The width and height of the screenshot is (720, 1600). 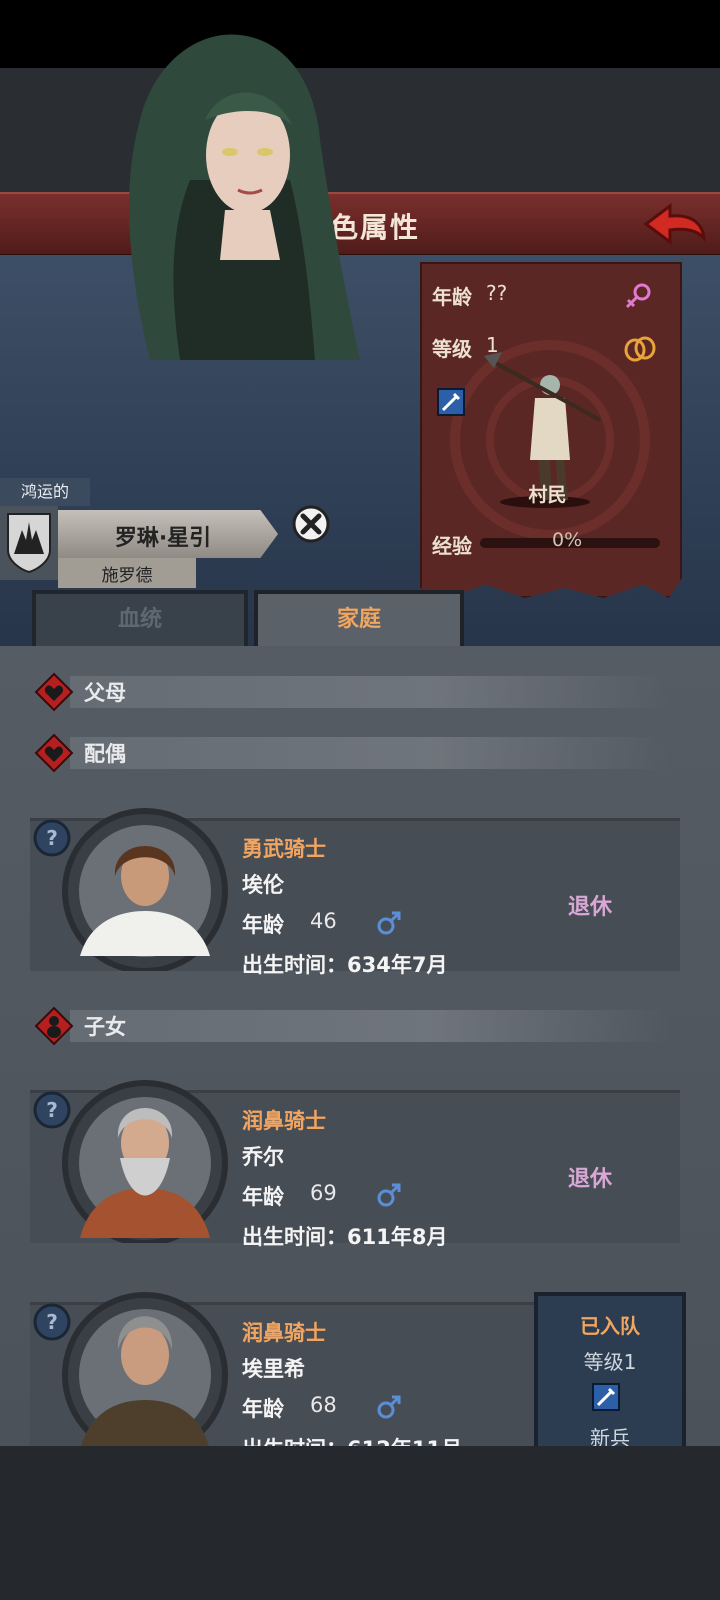 I want to click on spouse-title: 勇武骑士, so click(x=284, y=849).